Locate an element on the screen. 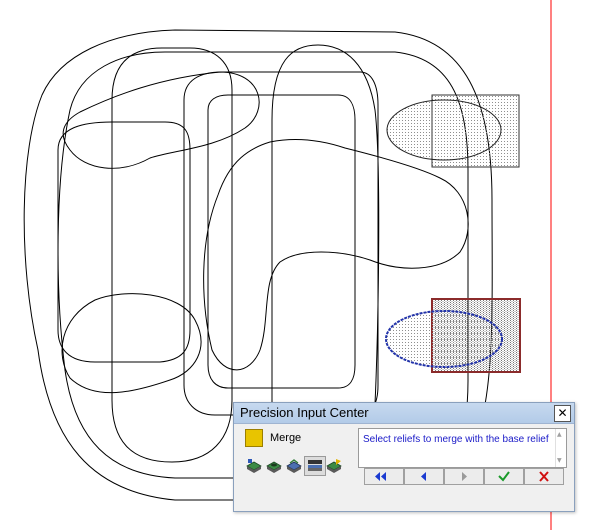 The height and width of the screenshot is (530, 600). green-check-icon is located at coordinates (504, 476).